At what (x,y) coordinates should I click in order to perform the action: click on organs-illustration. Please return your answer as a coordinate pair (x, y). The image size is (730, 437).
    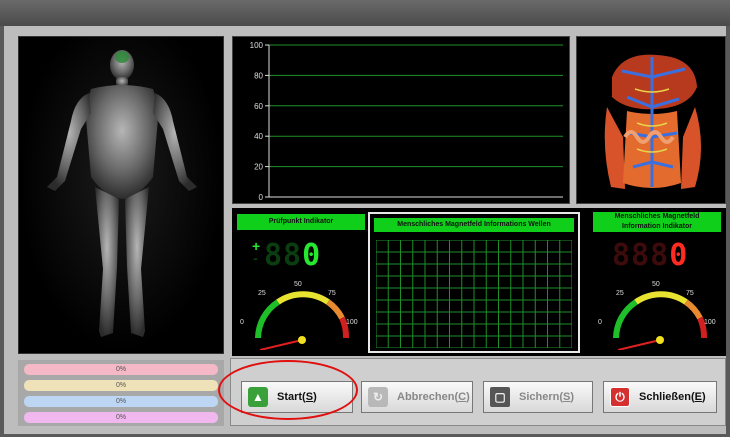
    Looking at the image, I should click on (652, 121).